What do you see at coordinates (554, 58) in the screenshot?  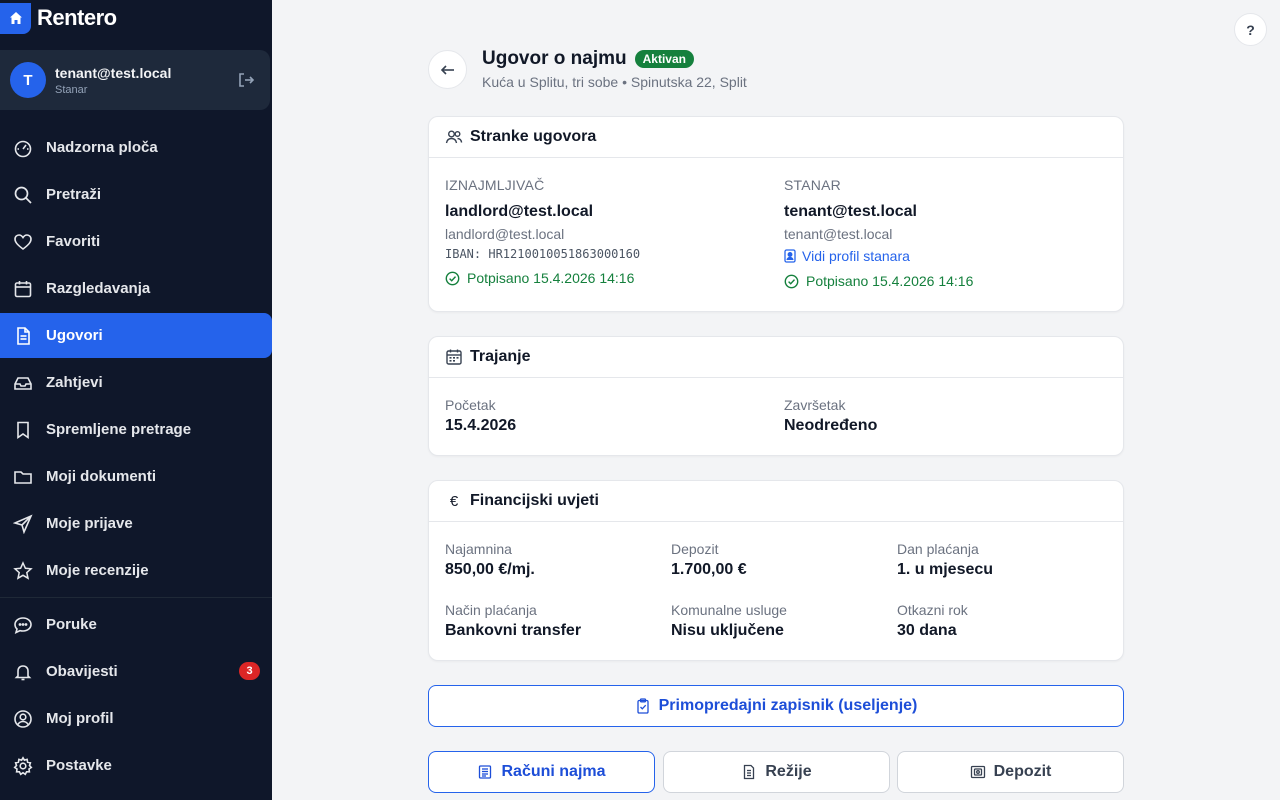 I see `page-title: Ugovor o najmu` at bounding box center [554, 58].